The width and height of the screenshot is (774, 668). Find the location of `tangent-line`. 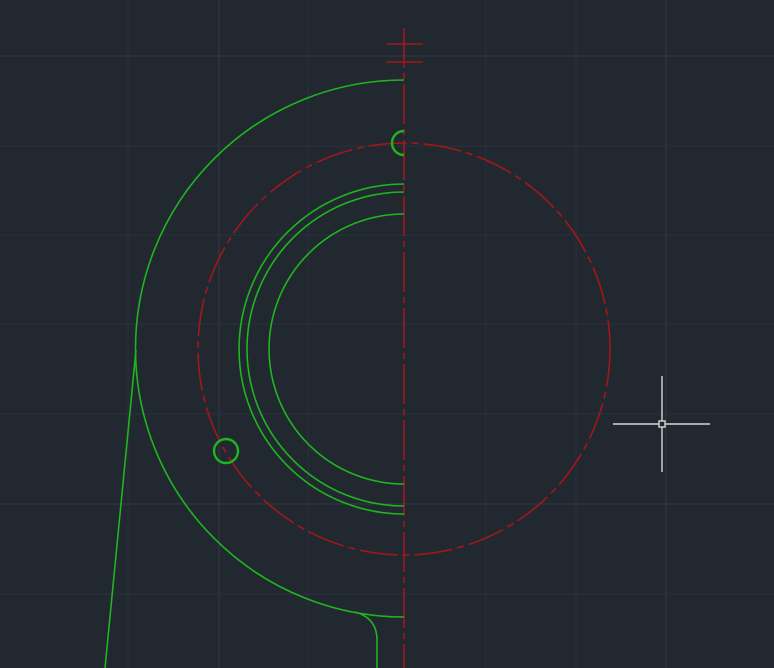

tangent-line is located at coordinates (120, 508).